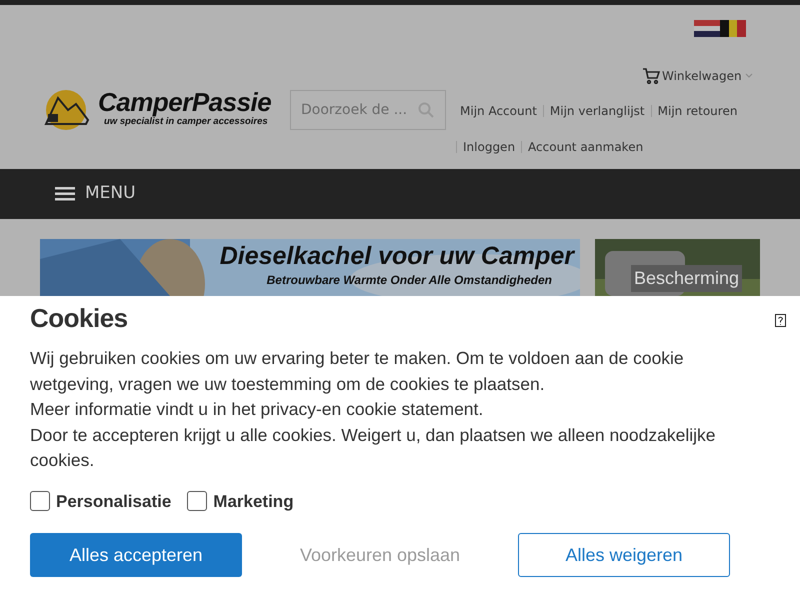 The height and width of the screenshot is (600, 800). Describe the element at coordinates (489, 147) in the screenshot. I see `account-link: Inloggen` at that location.